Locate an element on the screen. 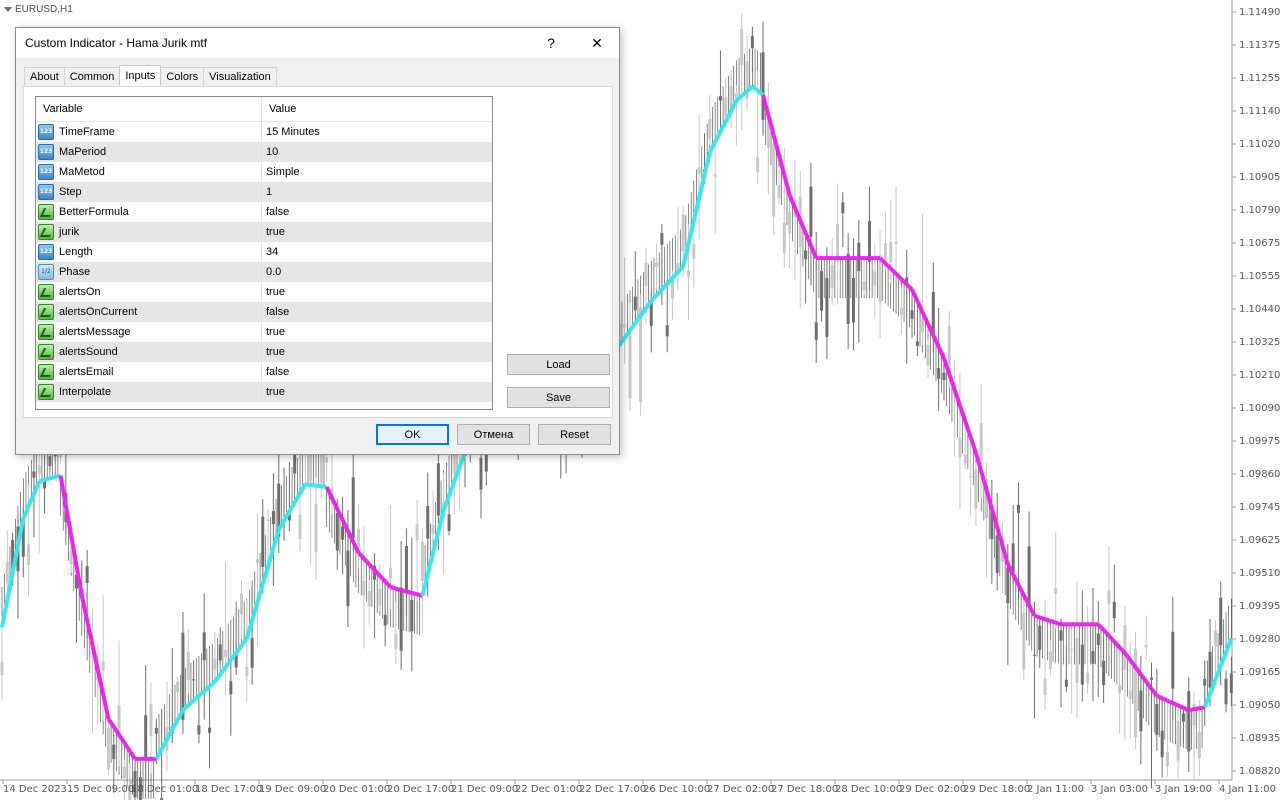 This screenshot has width=1280, height=800. column-header-value: Value is located at coordinates (377, 109).